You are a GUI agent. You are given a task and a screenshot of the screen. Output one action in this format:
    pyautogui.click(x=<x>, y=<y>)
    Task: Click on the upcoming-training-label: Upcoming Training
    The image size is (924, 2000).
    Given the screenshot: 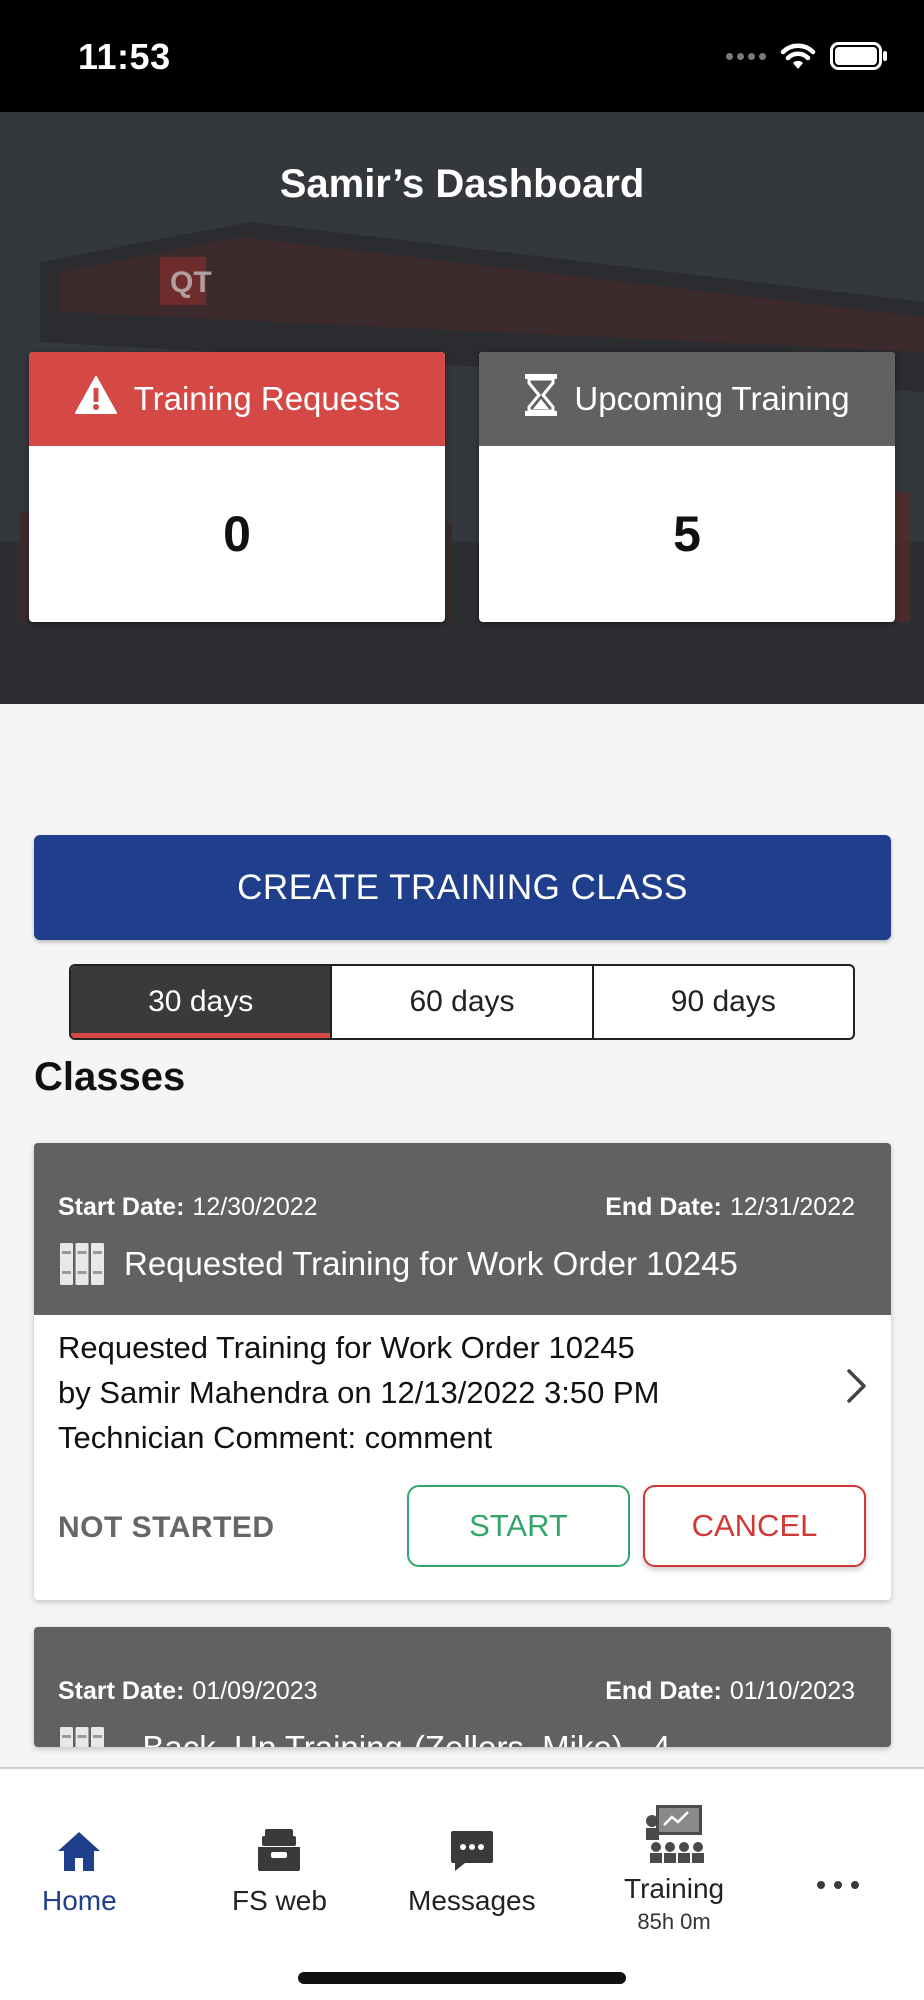 What is the action you would take?
    pyautogui.click(x=712, y=398)
    